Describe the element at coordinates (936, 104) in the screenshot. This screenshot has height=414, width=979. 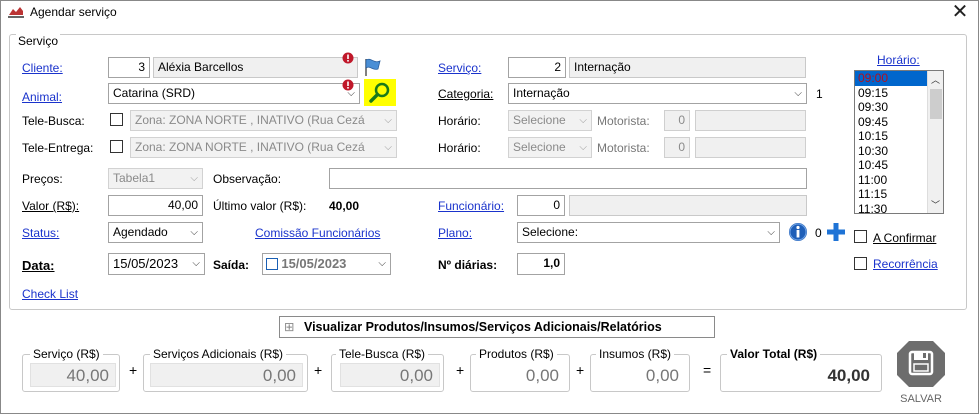
I see `scroll-thumb` at that location.